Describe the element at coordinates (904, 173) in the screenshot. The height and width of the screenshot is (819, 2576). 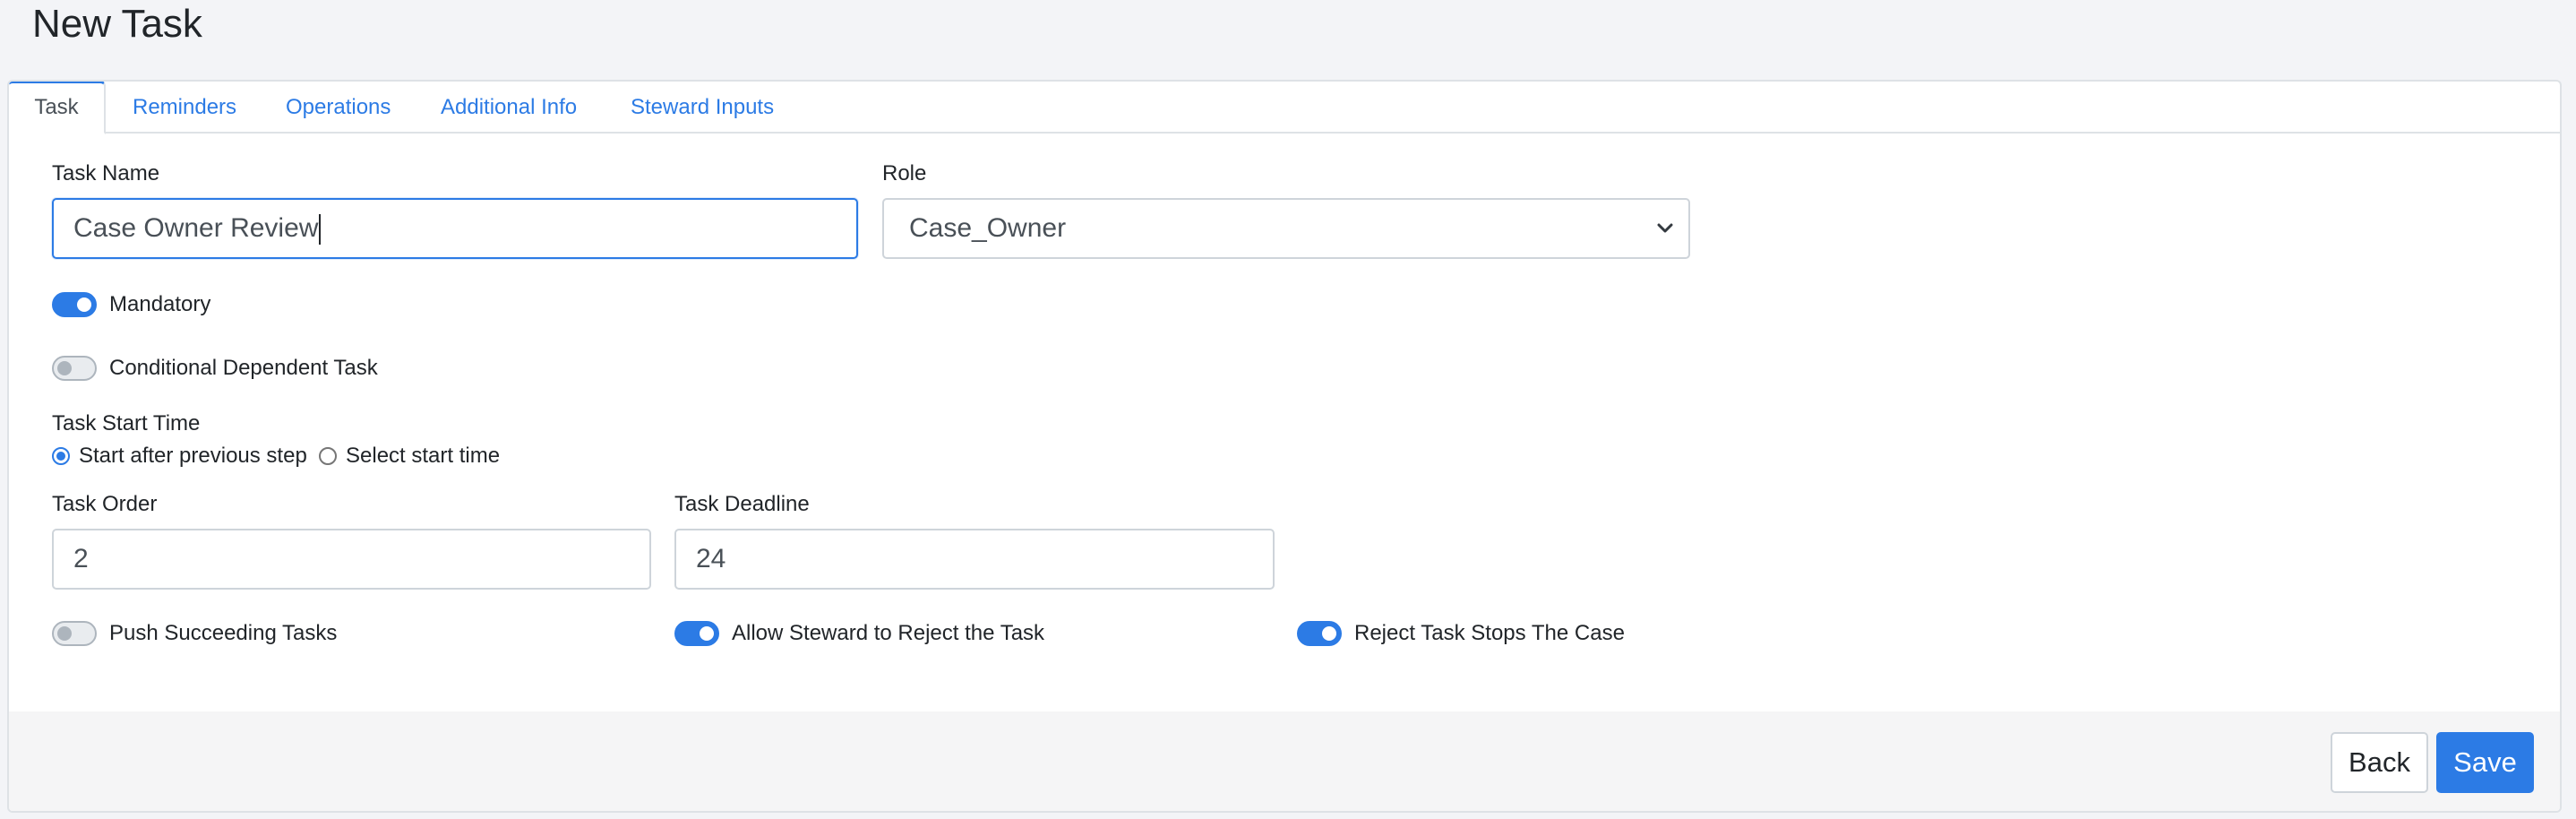
I see `role-label: Role` at that location.